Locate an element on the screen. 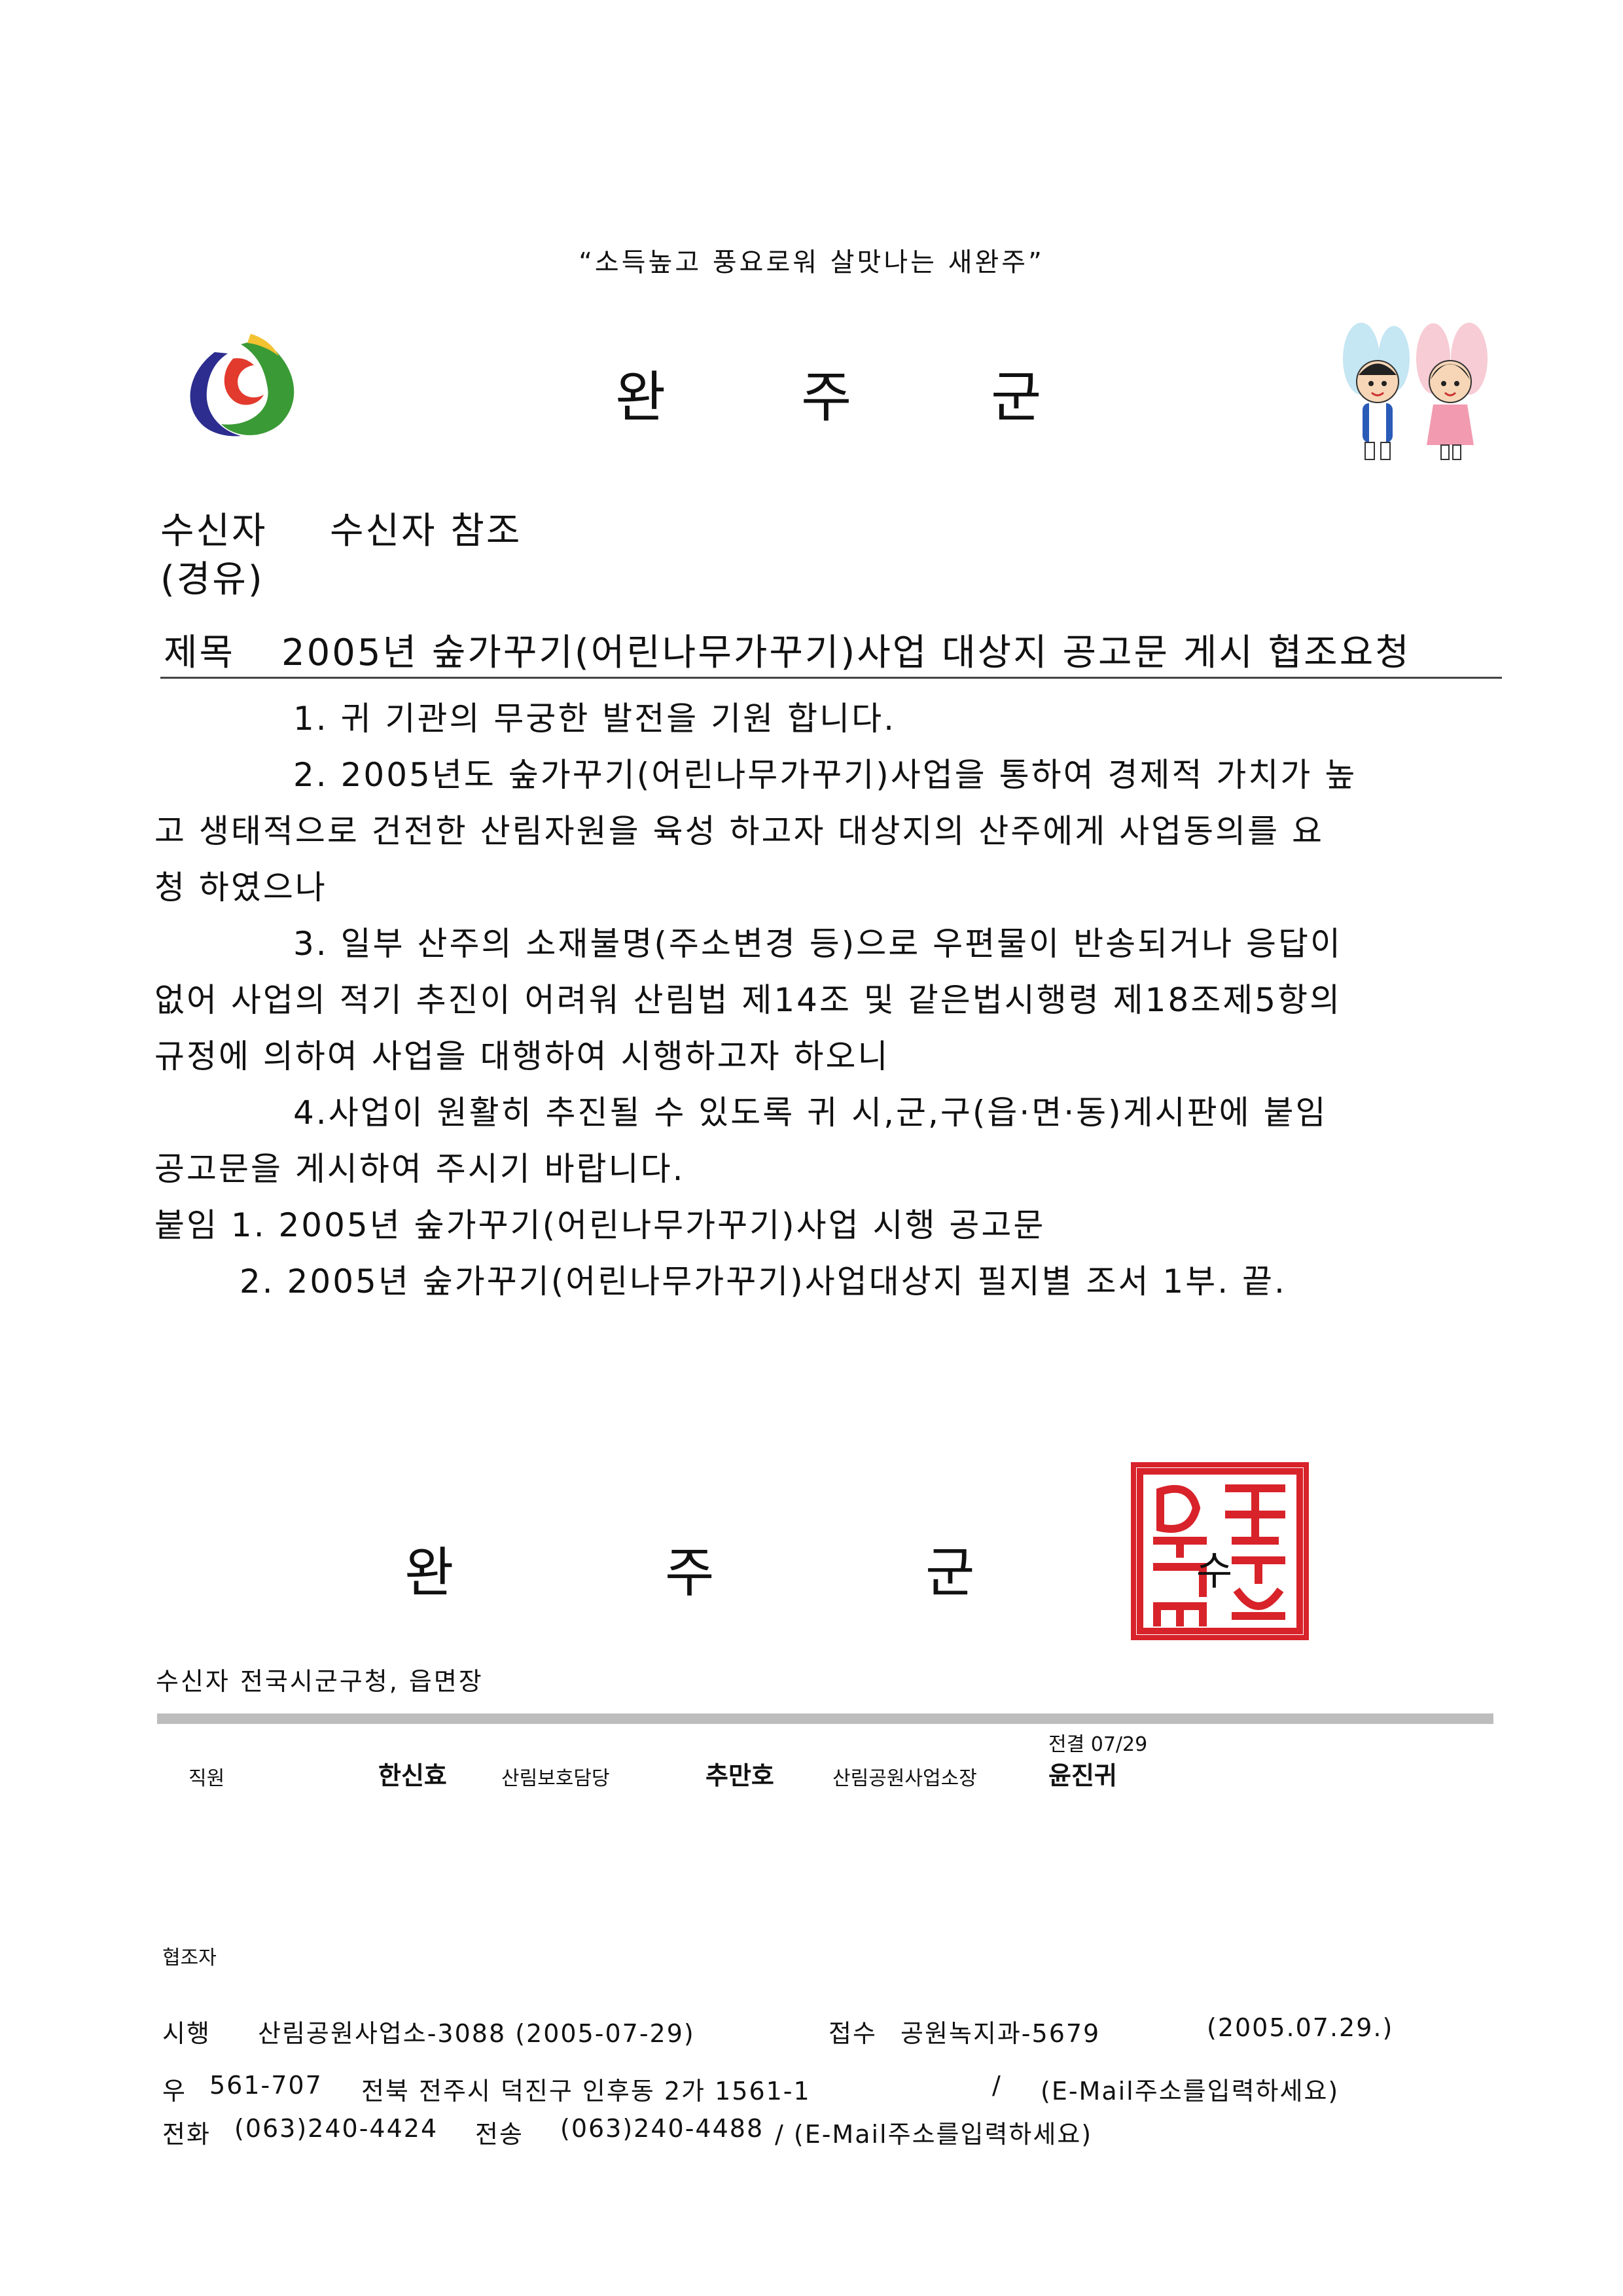 Image resolution: width=1623 pixels, height=2296 pixels. signature-char-1: 완 is located at coordinates (429, 1573).